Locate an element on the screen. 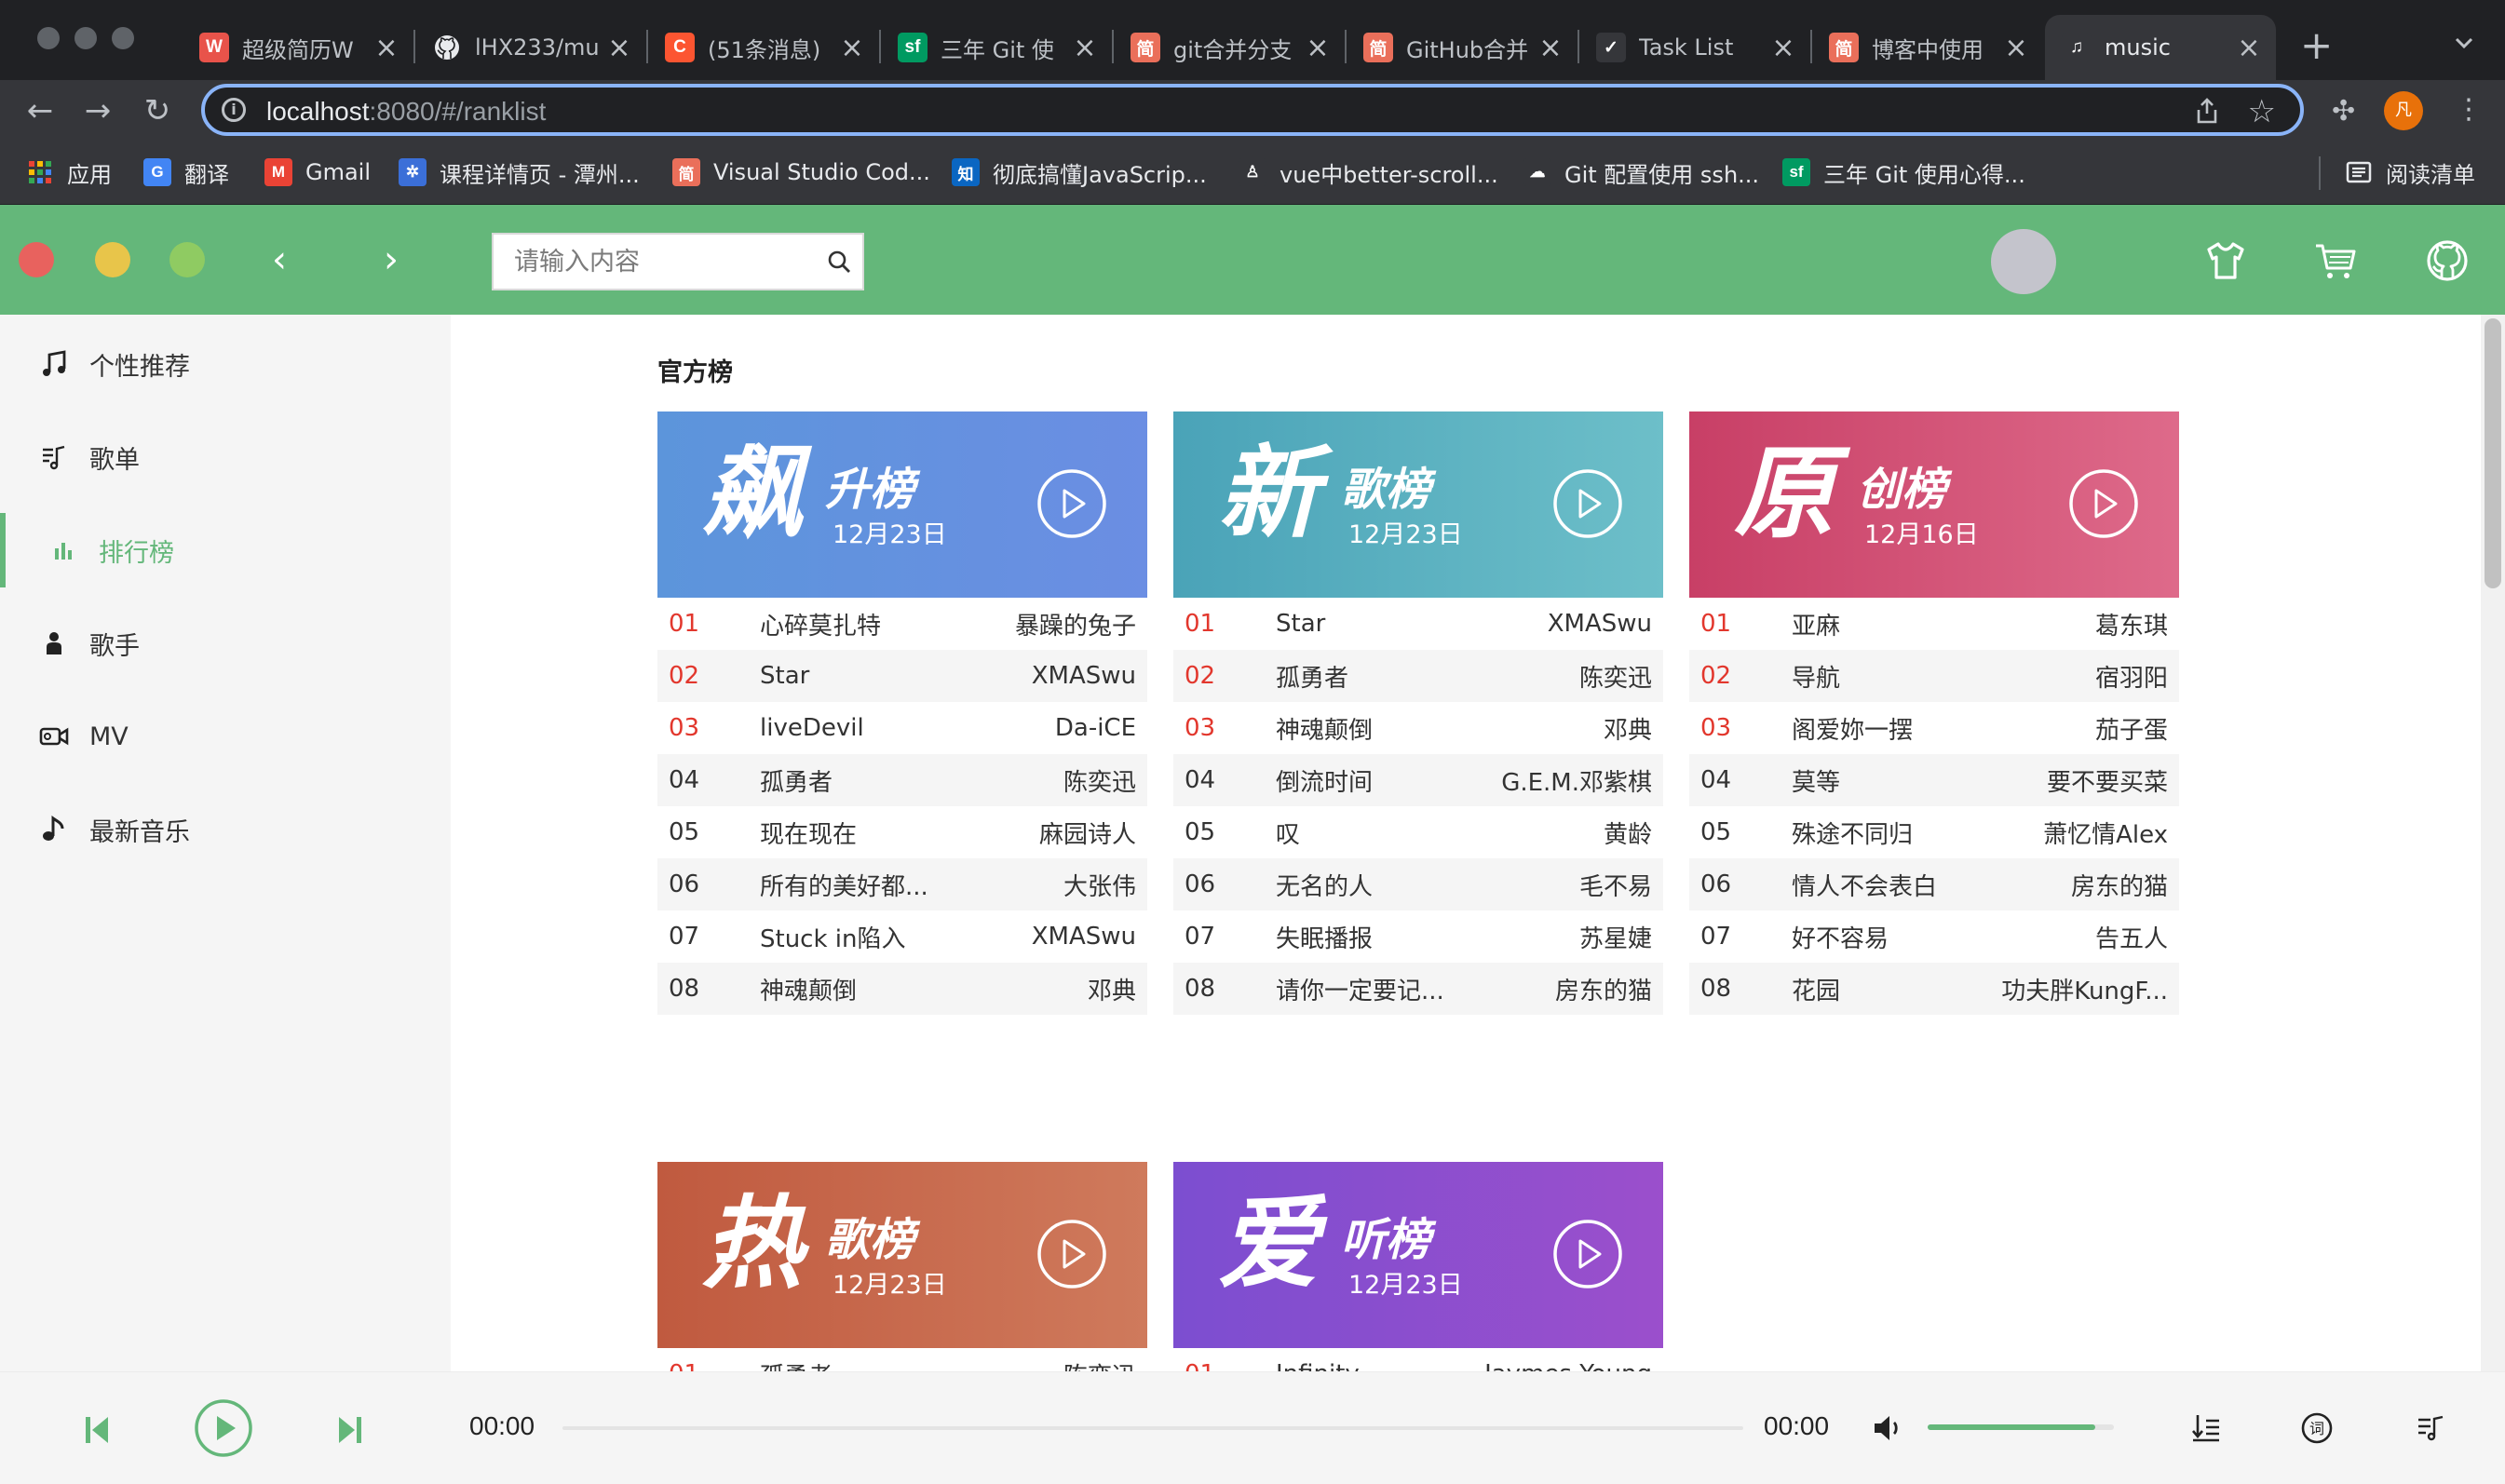  sidebar-item-recommend: 个性推荐 is located at coordinates (225, 364).